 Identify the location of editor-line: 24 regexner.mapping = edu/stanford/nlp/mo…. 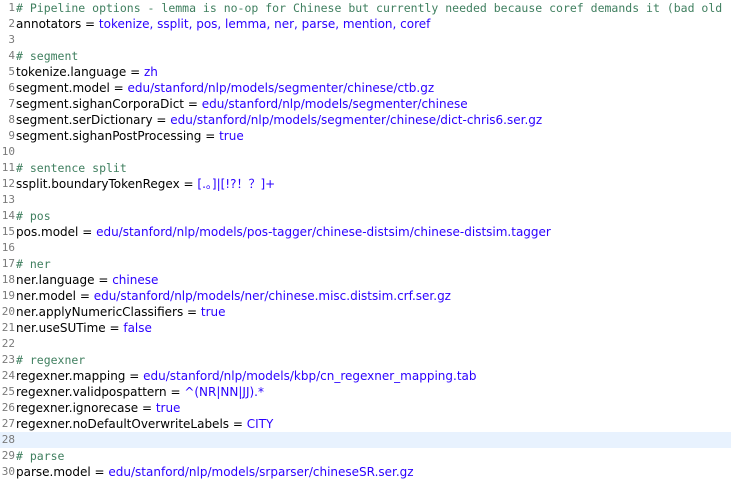
(365, 376).